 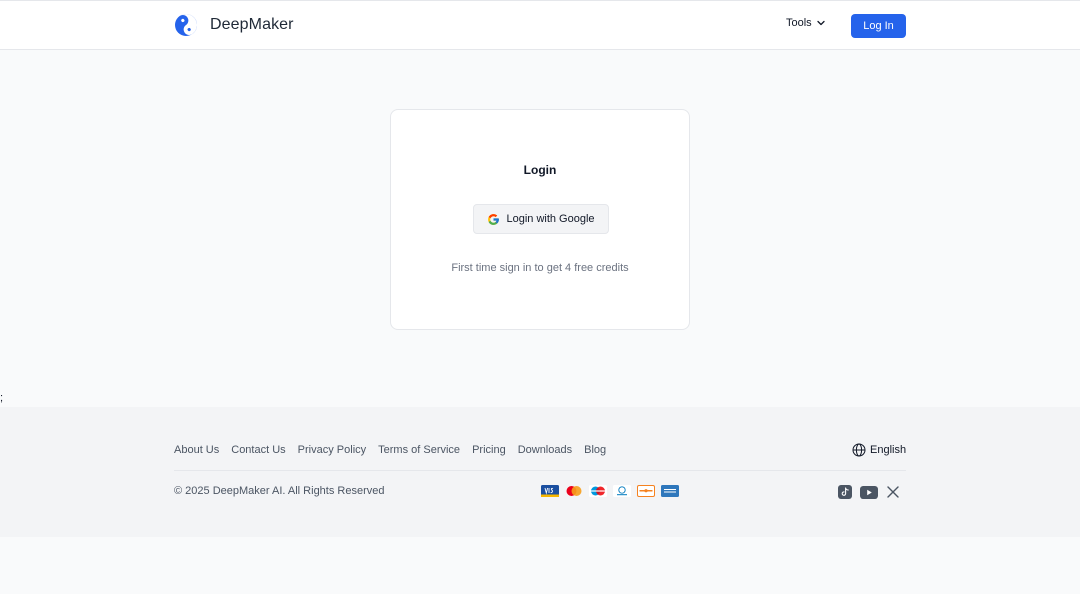 I want to click on chevron-down-icon, so click(x=821, y=23).